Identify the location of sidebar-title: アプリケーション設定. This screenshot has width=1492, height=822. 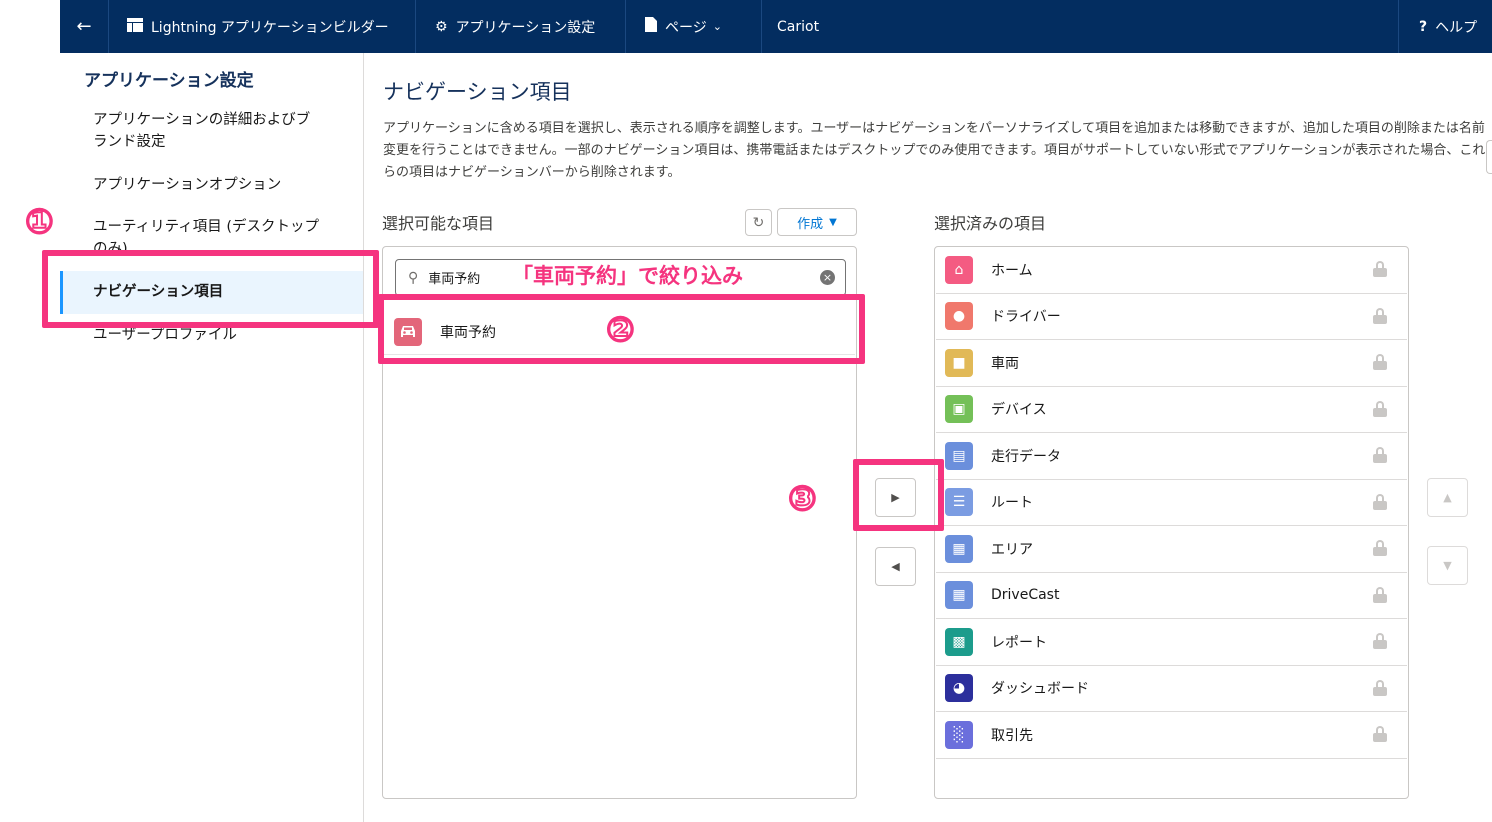
(169, 81).